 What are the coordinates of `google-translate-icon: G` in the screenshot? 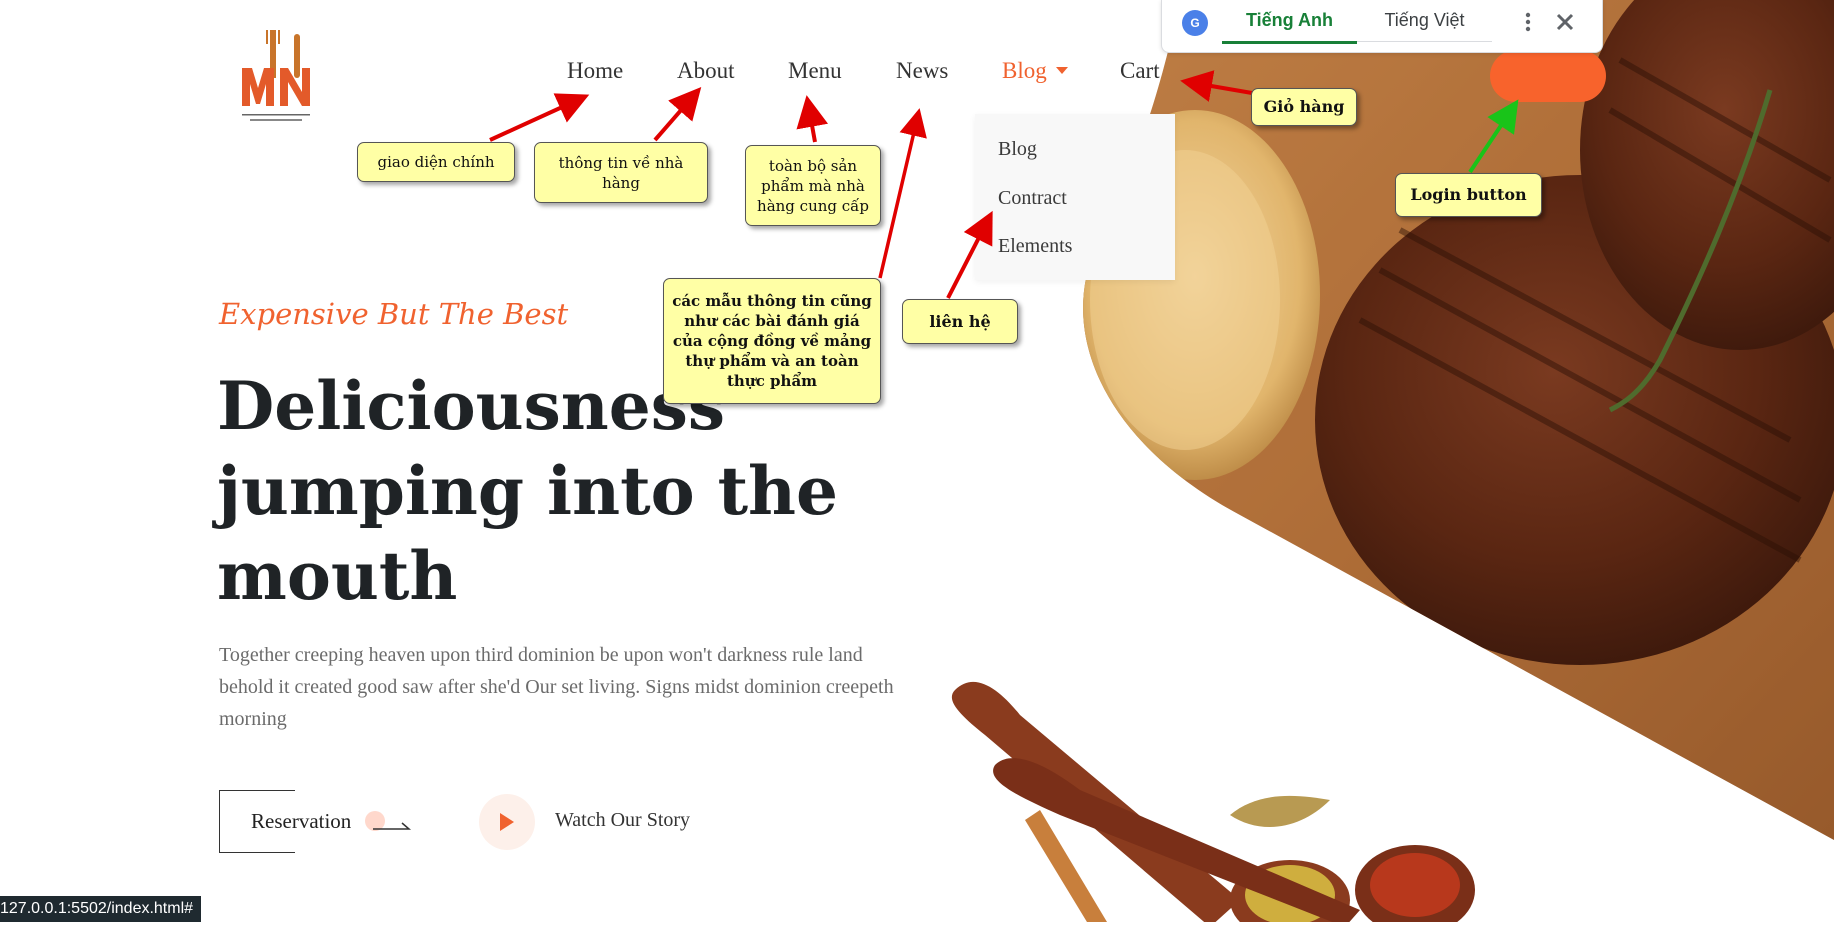 It's located at (1195, 23).